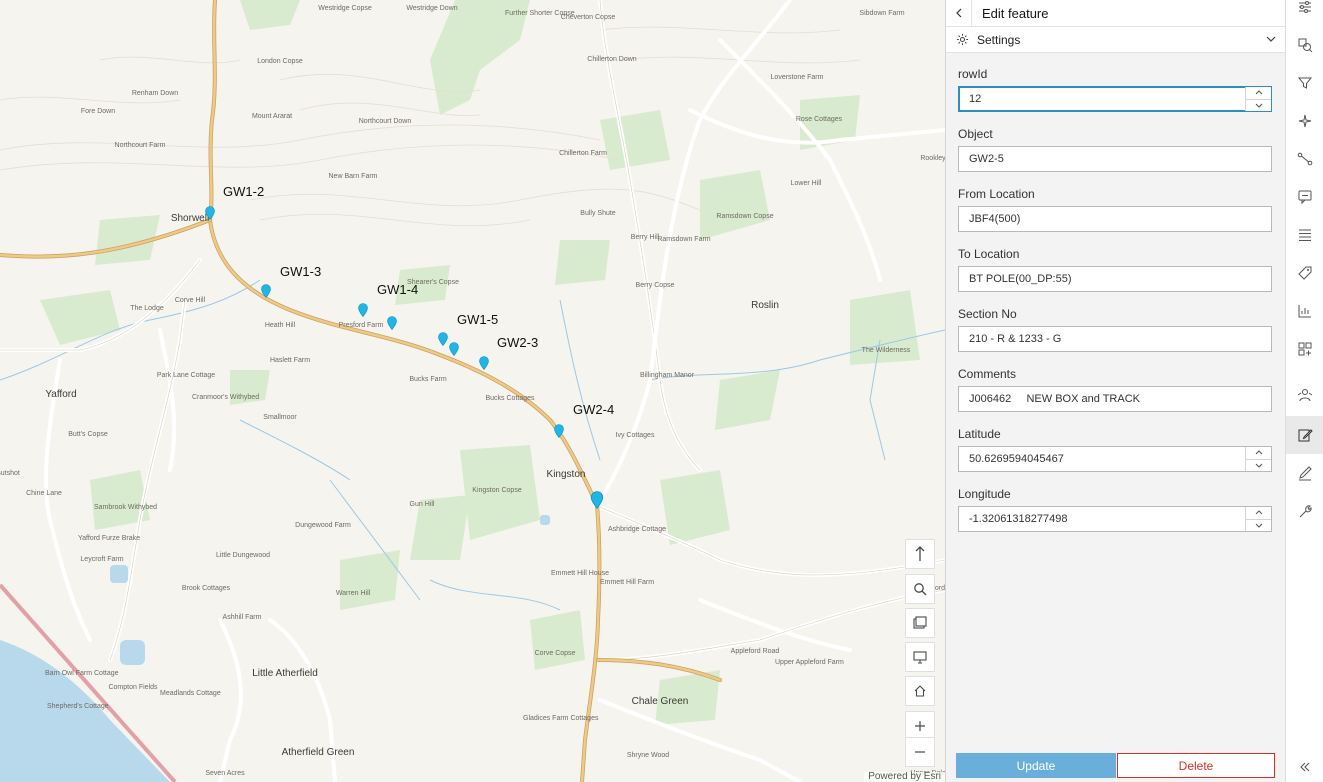 The height and width of the screenshot is (782, 1323). I want to click on minus-icon, so click(920, 752).